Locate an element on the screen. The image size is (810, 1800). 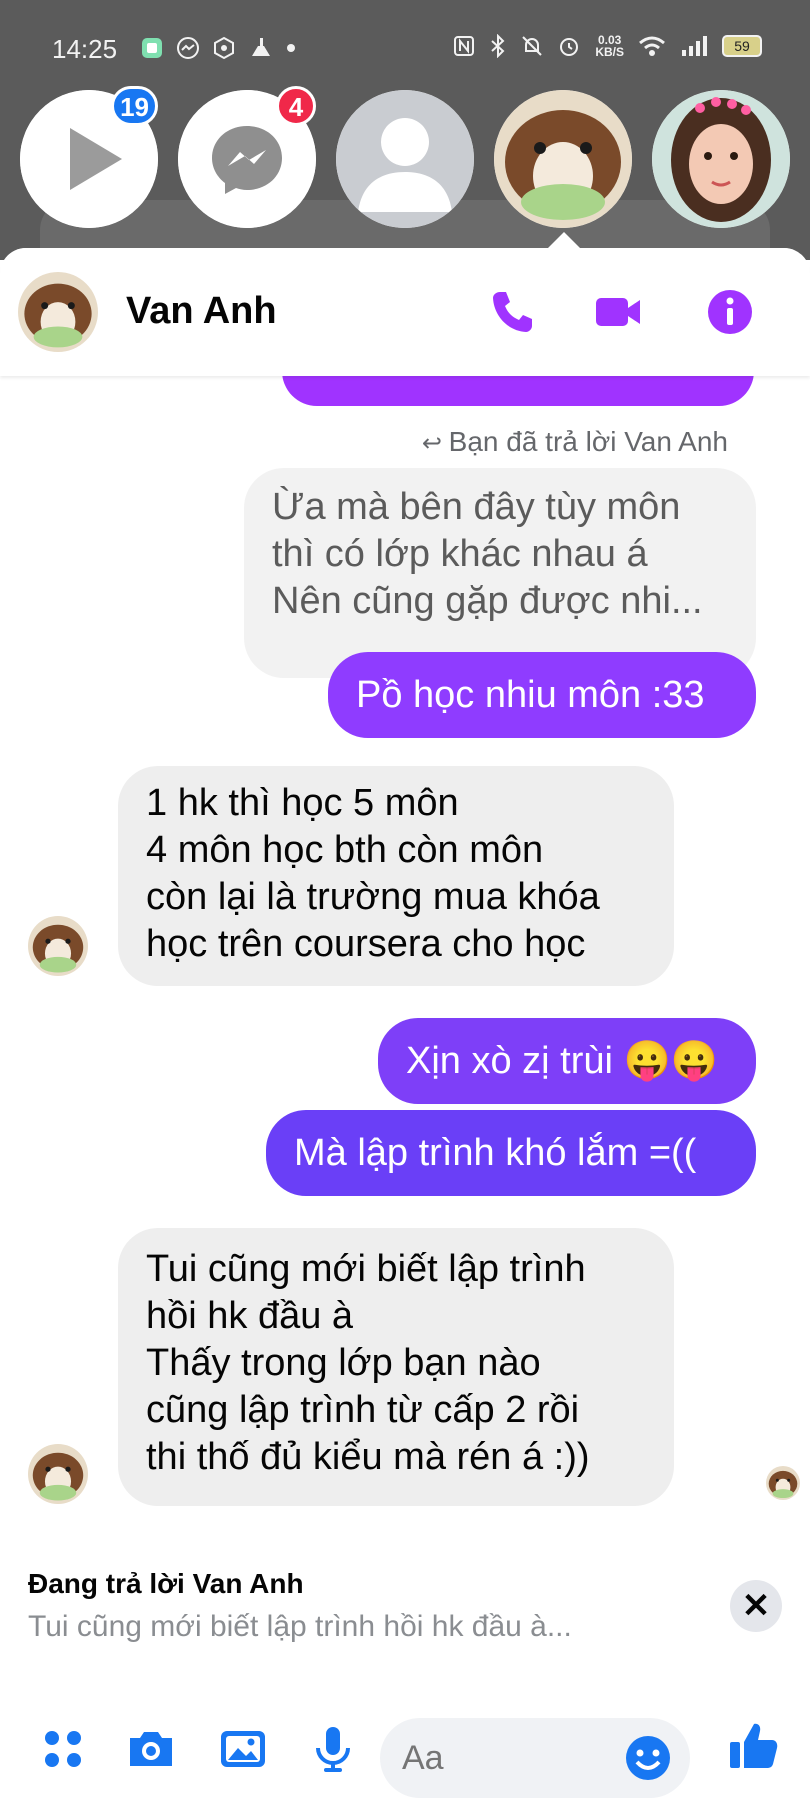
message-input-field is located at coordinates (535, 1758).